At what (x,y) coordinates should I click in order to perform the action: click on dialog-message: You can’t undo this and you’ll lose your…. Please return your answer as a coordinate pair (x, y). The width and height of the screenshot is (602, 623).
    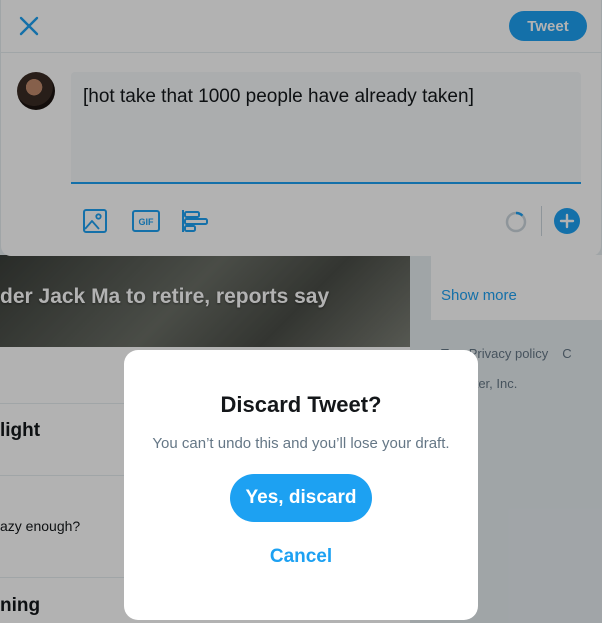
    Looking at the image, I should click on (301, 443).